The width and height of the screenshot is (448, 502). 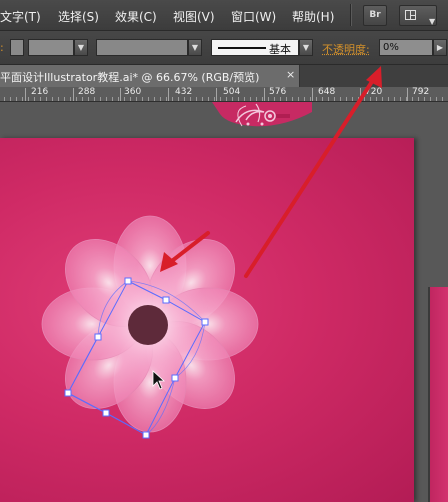 I want to click on flower-center, so click(x=148, y=325).